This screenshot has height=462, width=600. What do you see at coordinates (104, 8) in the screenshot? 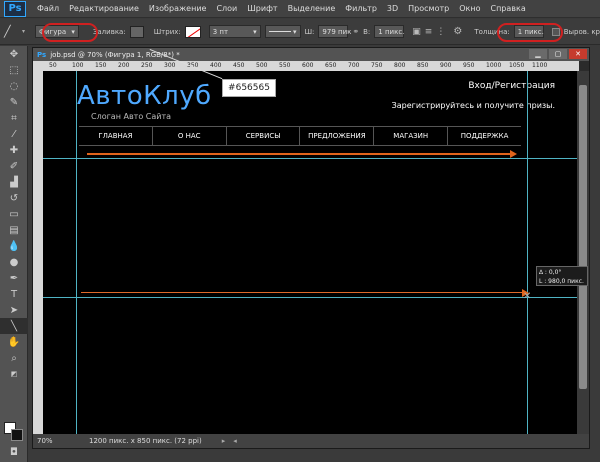
I see `menu-edit: Редактирование` at bounding box center [104, 8].